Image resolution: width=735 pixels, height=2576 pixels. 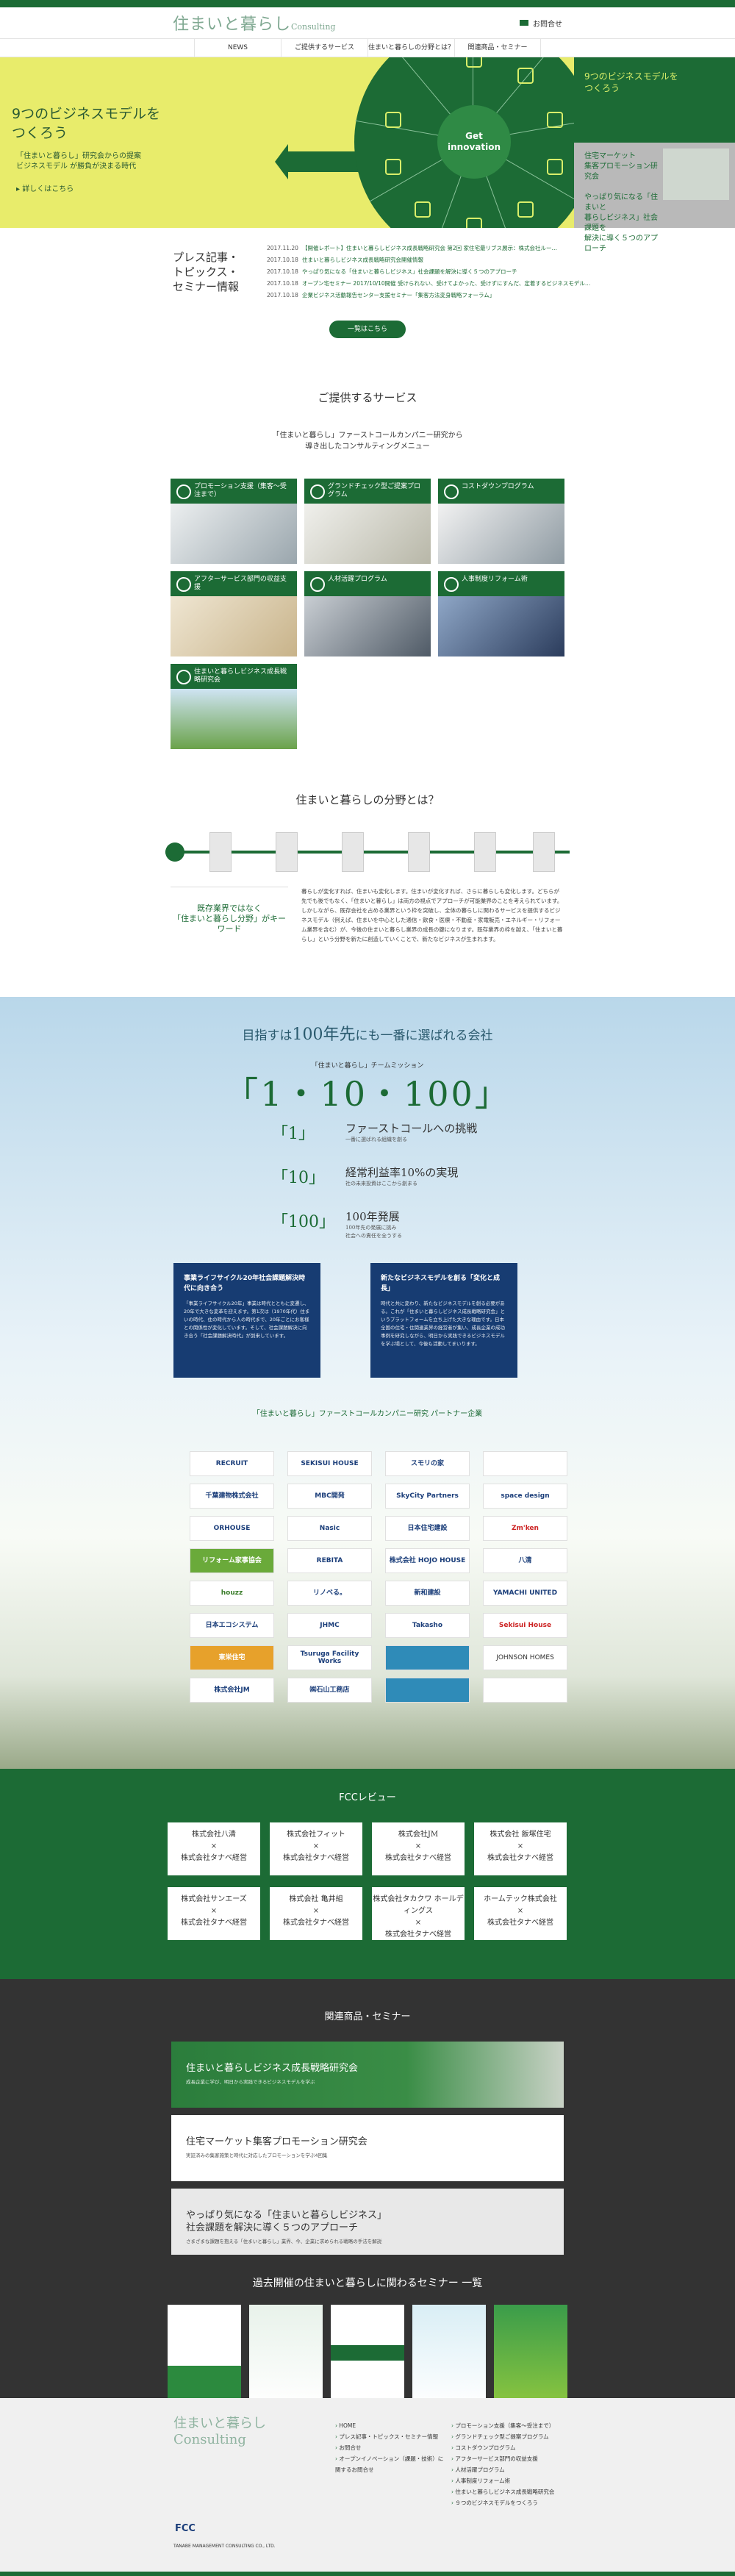 What do you see at coordinates (427, 1560) in the screenshot?
I see `partner-logo: 株式会社 HOJO HOUSE` at bounding box center [427, 1560].